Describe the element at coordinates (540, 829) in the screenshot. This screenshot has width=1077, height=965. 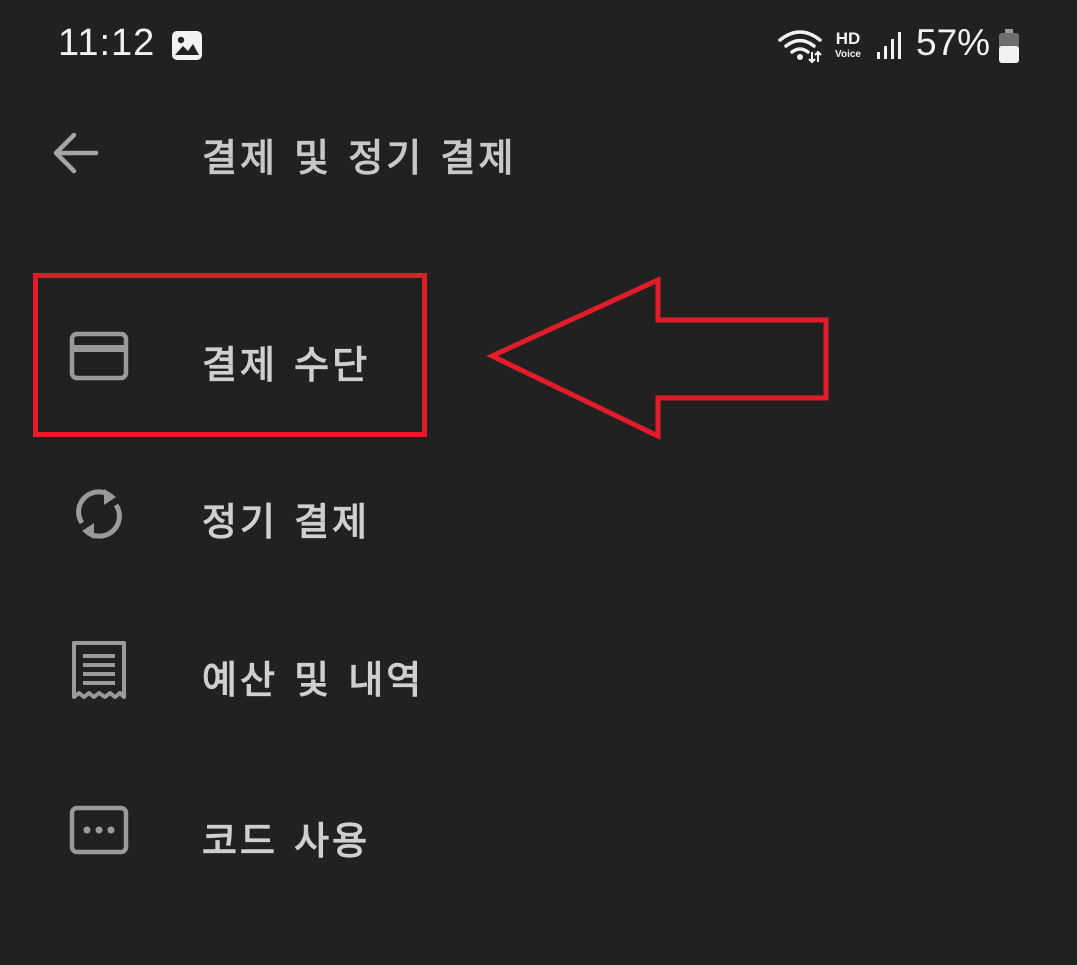
I see `menu-item-redeem-code: 코드 사용` at that location.